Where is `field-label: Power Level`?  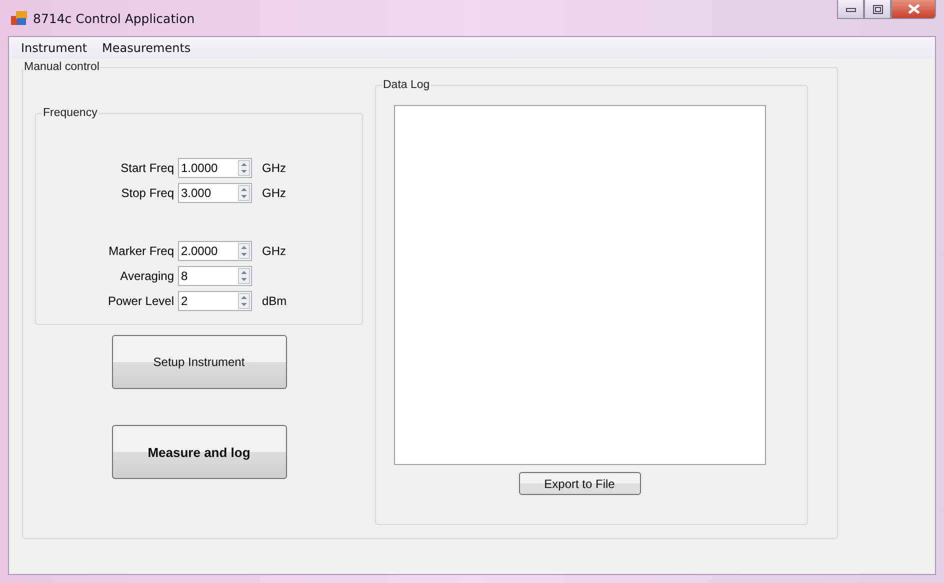 field-label: Power Level is located at coordinates (140, 301).